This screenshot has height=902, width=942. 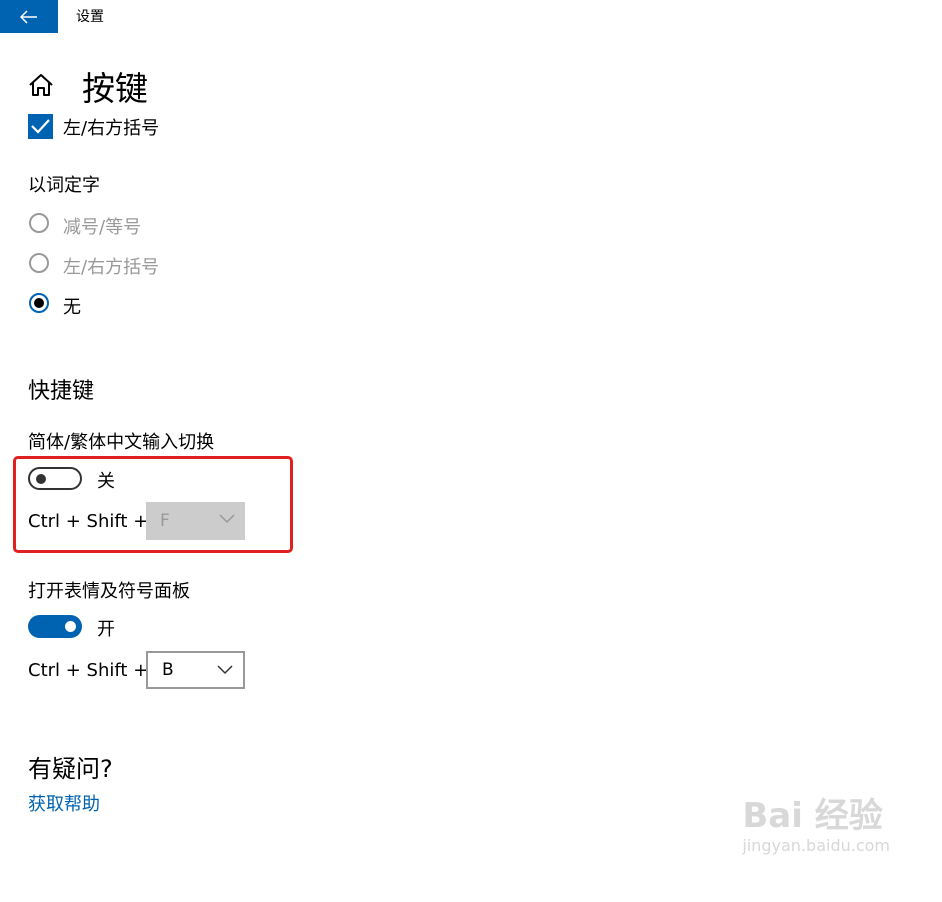 I want to click on emoji-panel-combo-prefix: Ctrl + Shift +, so click(x=88, y=670).